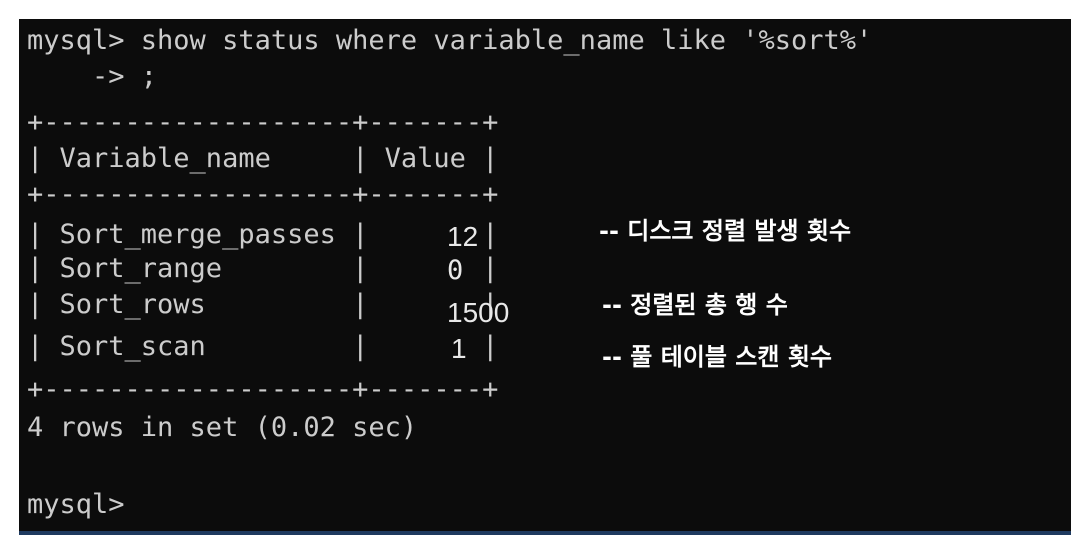  What do you see at coordinates (478, 312) in the screenshot?
I see `row-value: 1500` at bounding box center [478, 312].